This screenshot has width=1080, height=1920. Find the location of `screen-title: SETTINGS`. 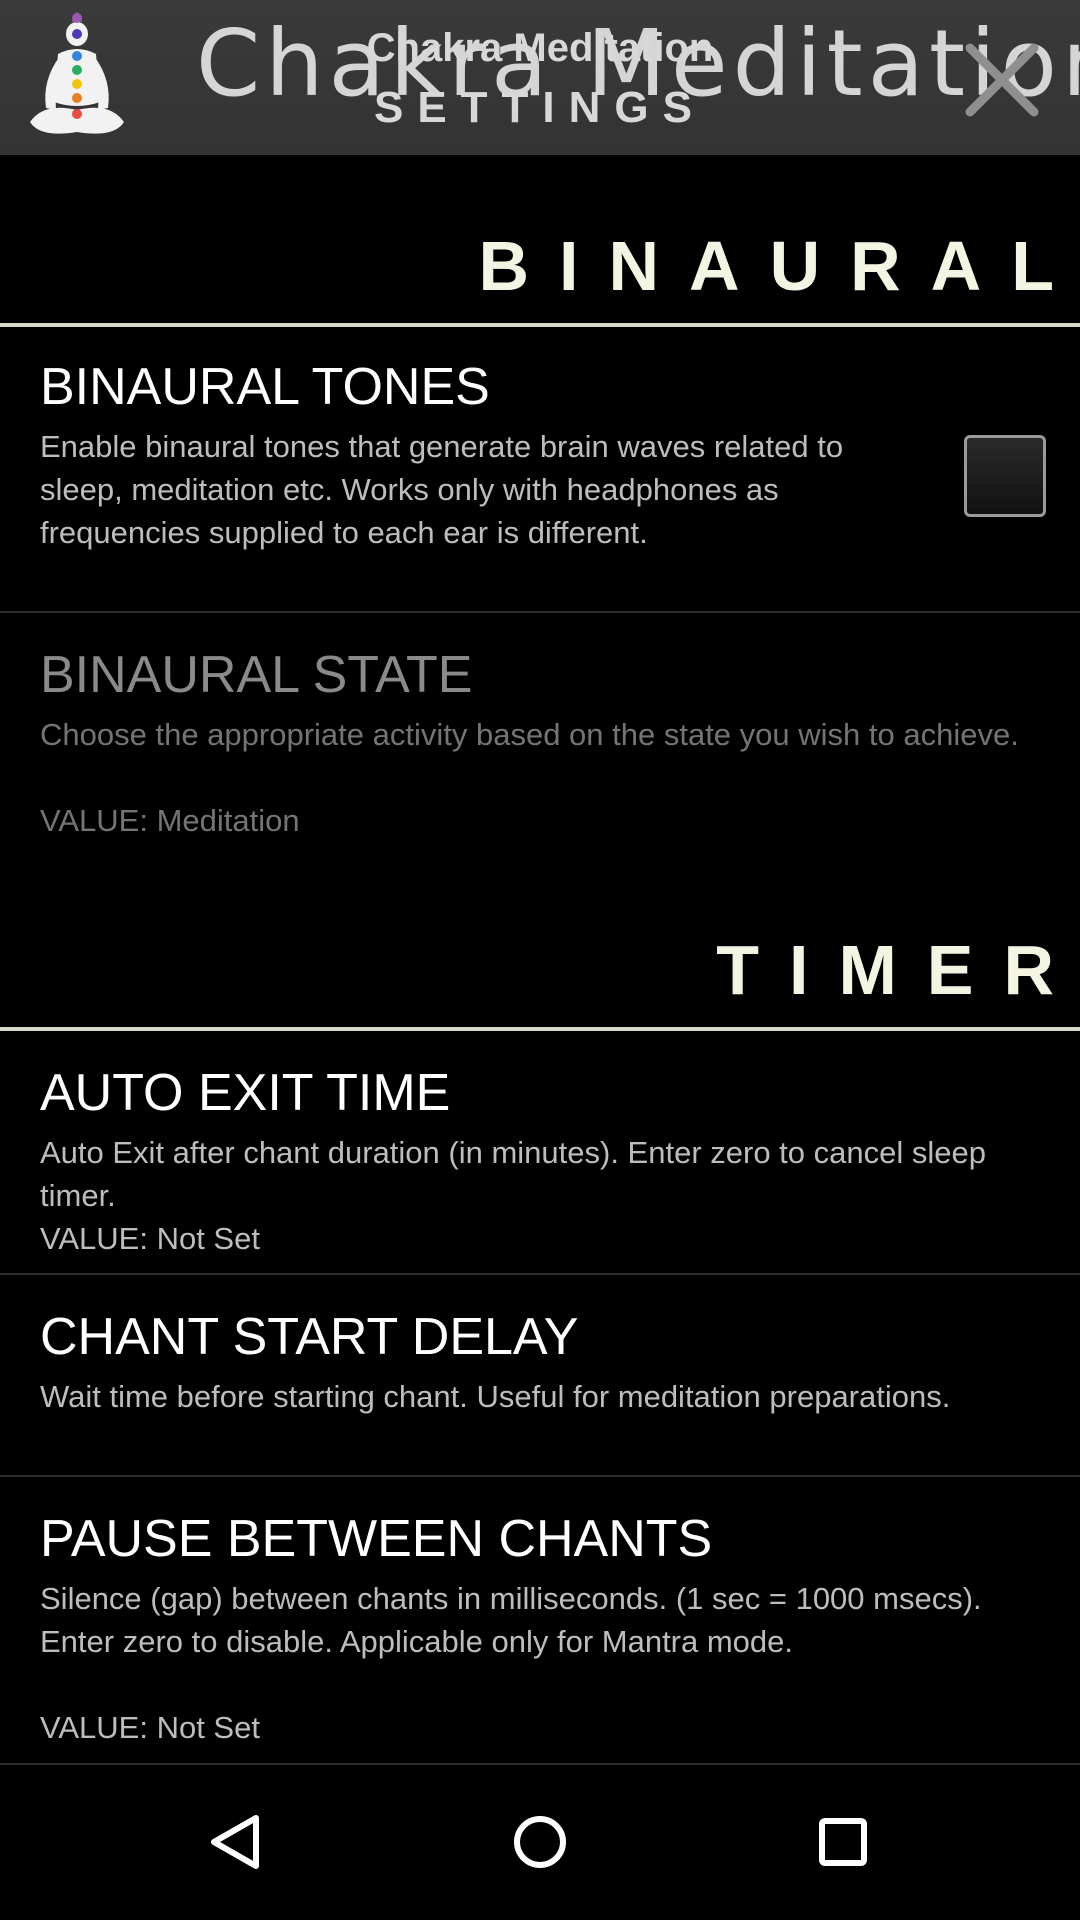

screen-title: SETTINGS is located at coordinates (540, 107).